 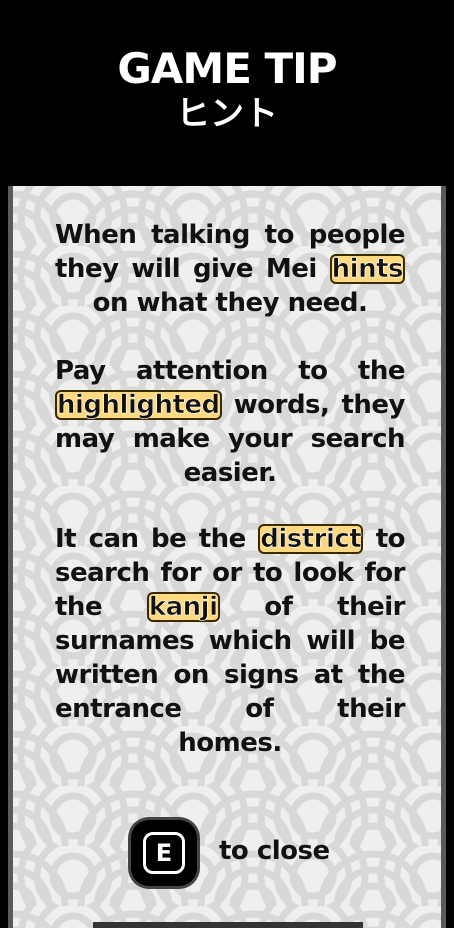 I want to click on highlight-district: district, so click(x=311, y=539).